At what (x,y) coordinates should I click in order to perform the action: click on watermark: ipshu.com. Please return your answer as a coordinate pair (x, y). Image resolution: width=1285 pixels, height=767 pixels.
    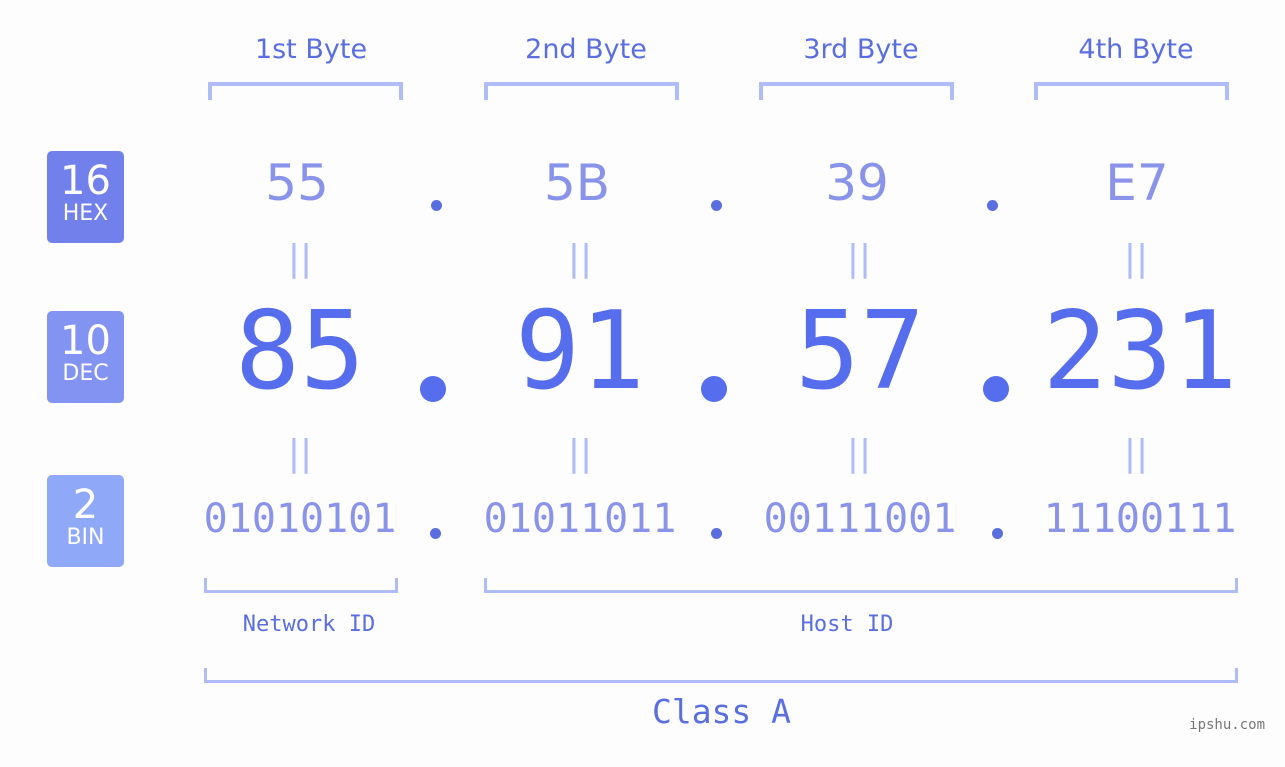
    Looking at the image, I should click on (1227, 725).